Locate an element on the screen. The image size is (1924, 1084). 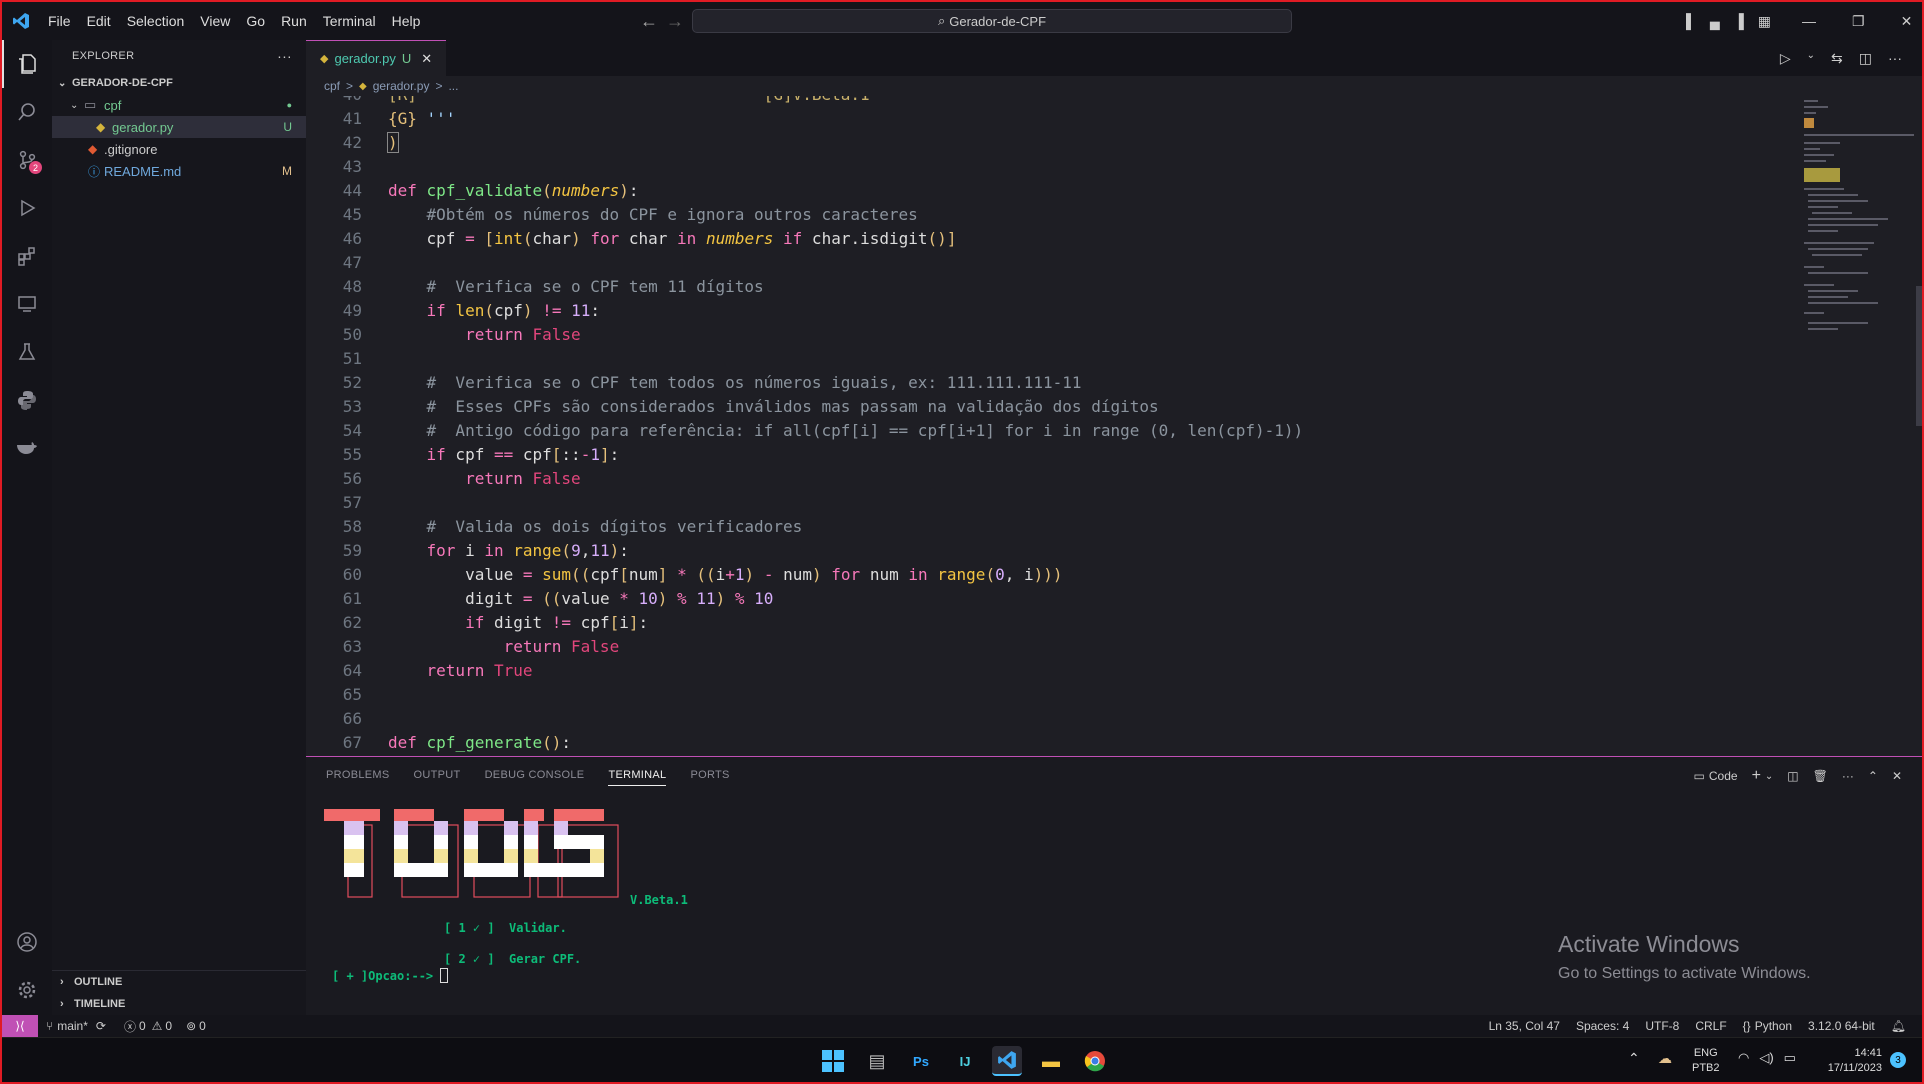
breadcrumb-folder: cpf is located at coordinates (332, 86).